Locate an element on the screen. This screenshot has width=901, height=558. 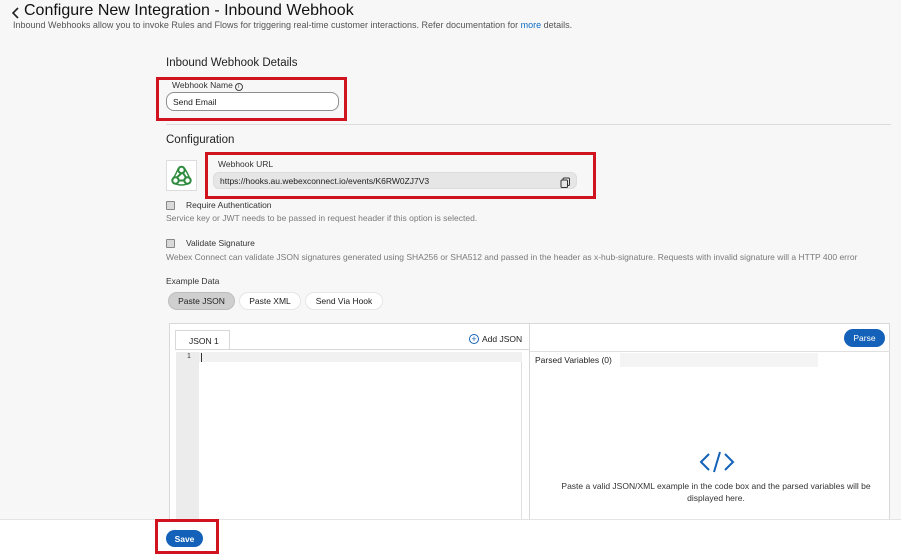
parsed-header-divider is located at coordinates (710, 351).